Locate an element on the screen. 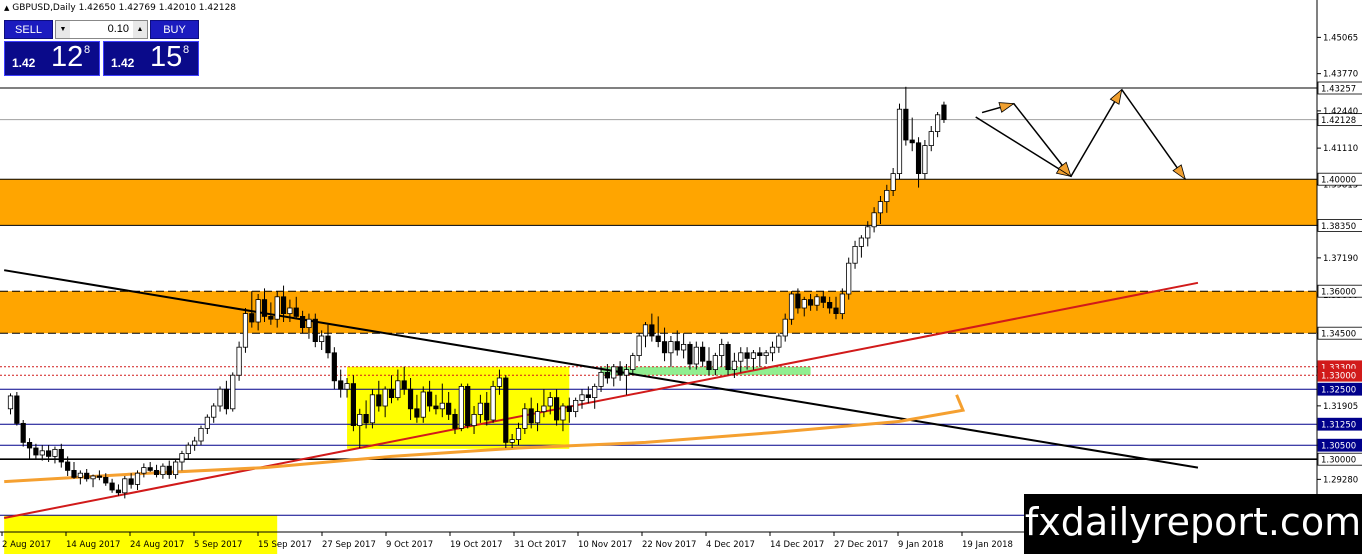 This screenshot has width=1362, height=554. lot-size-stepper: ▼ 0.10 ▲ is located at coordinates (101, 29).